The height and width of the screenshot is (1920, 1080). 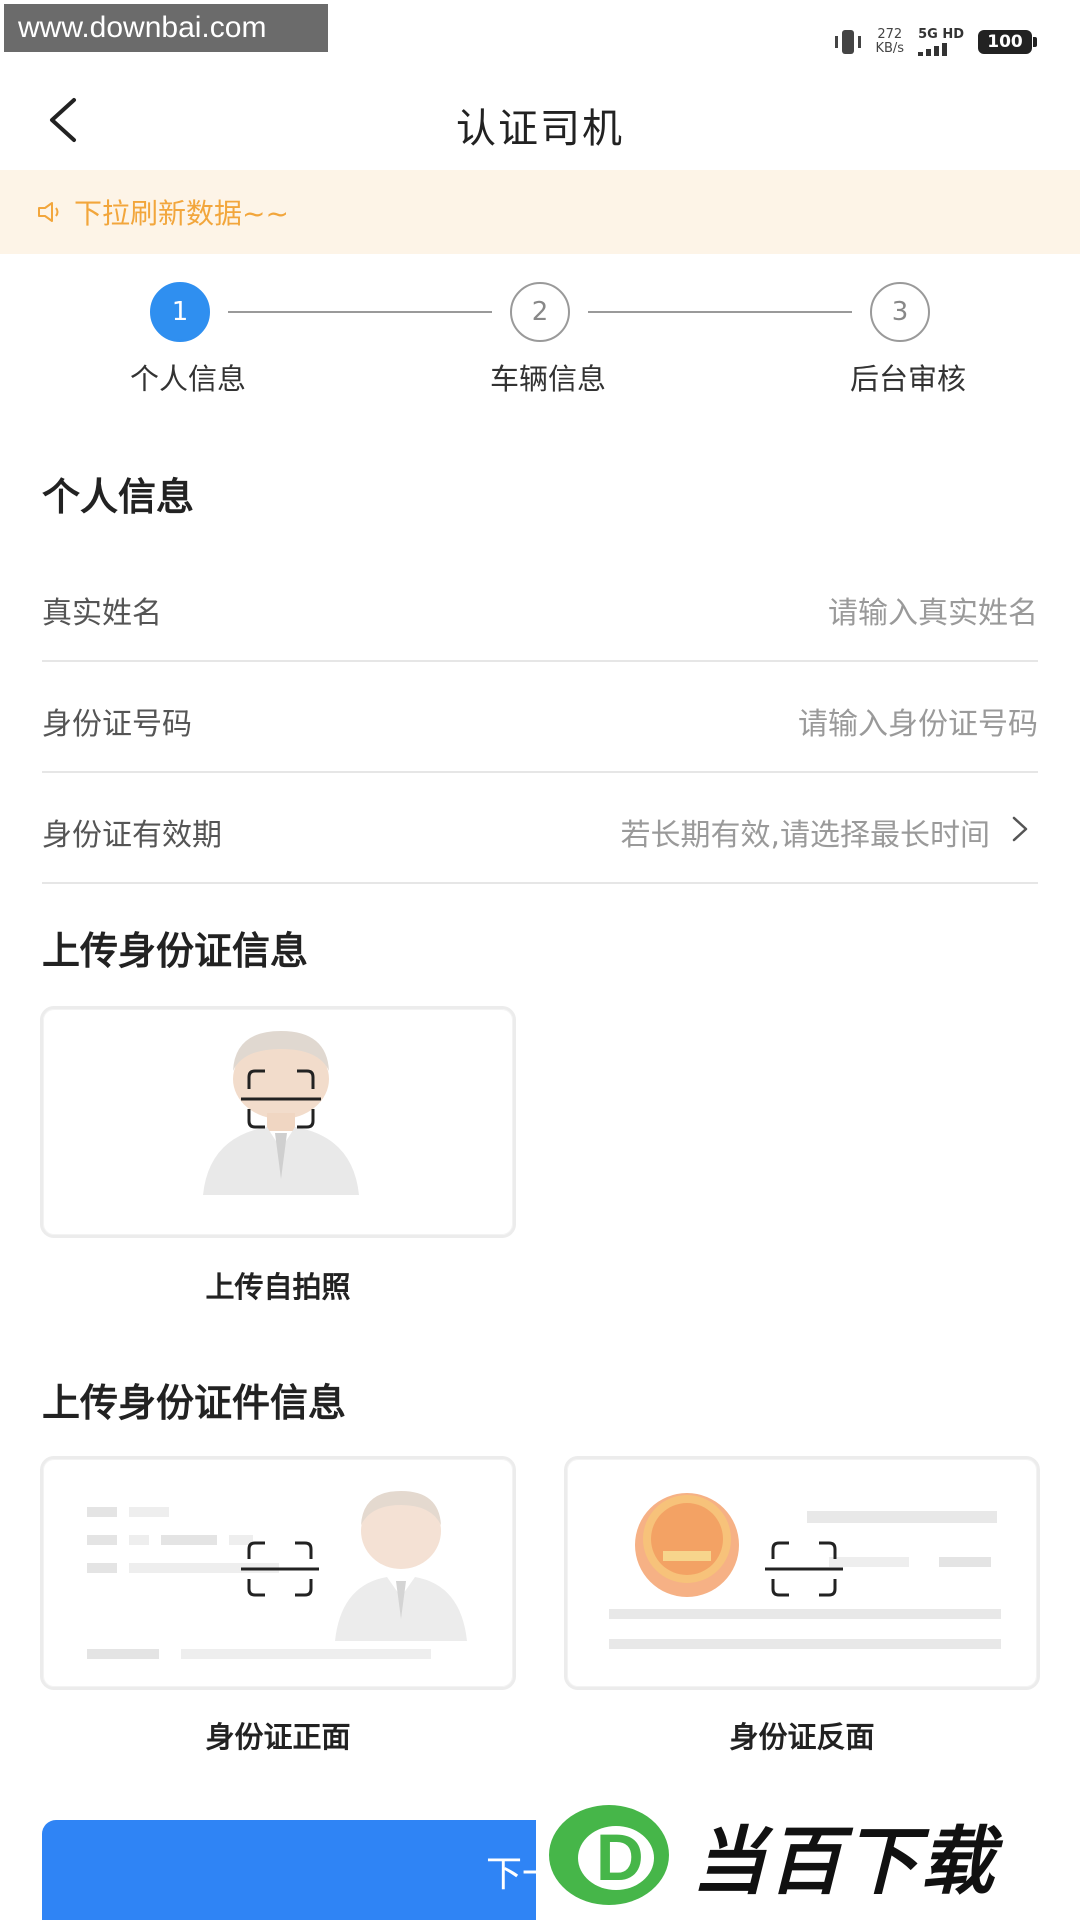 What do you see at coordinates (1007, 42) in the screenshot?
I see `battery-icon: 100` at bounding box center [1007, 42].